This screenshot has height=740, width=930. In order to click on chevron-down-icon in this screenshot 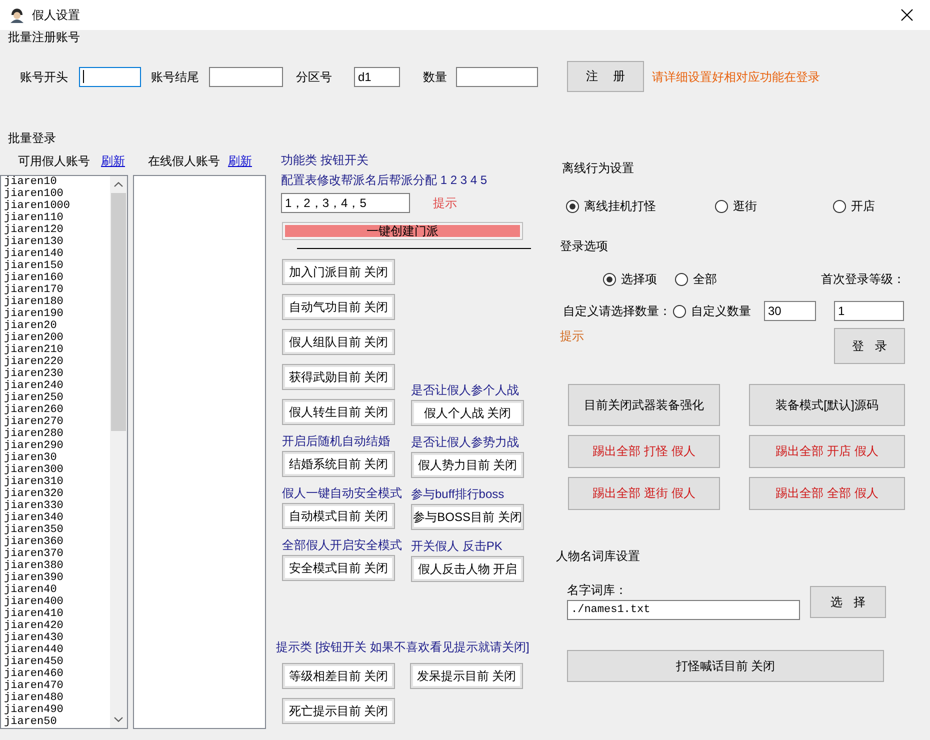, I will do `click(118, 719)`.